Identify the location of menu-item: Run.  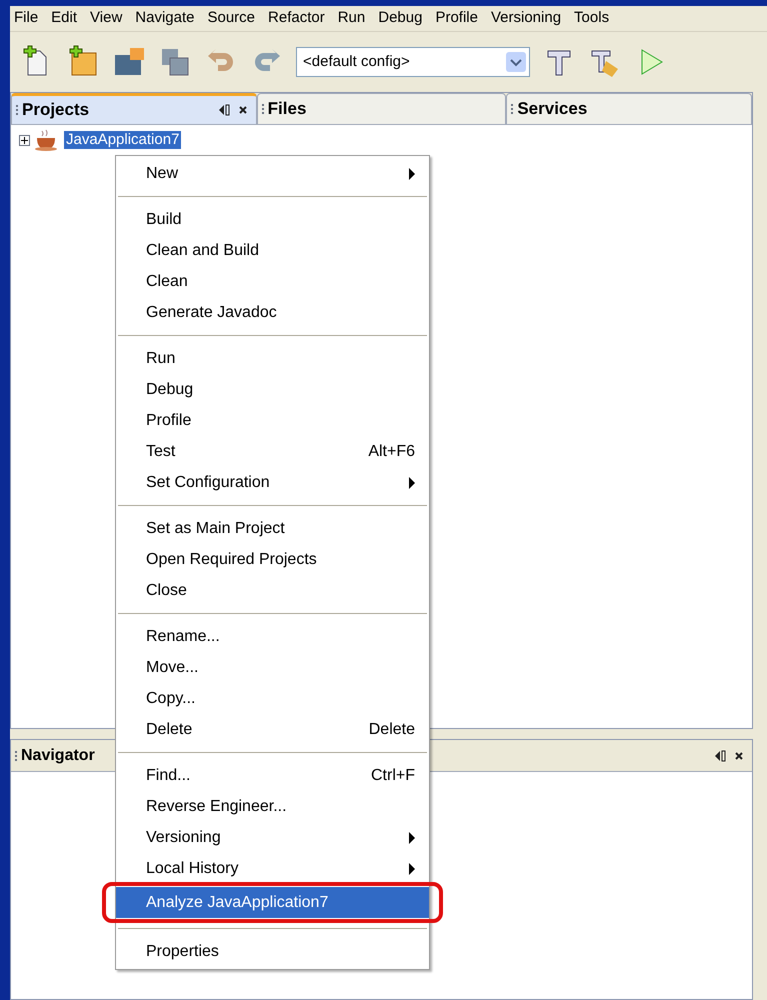
(272, 358).